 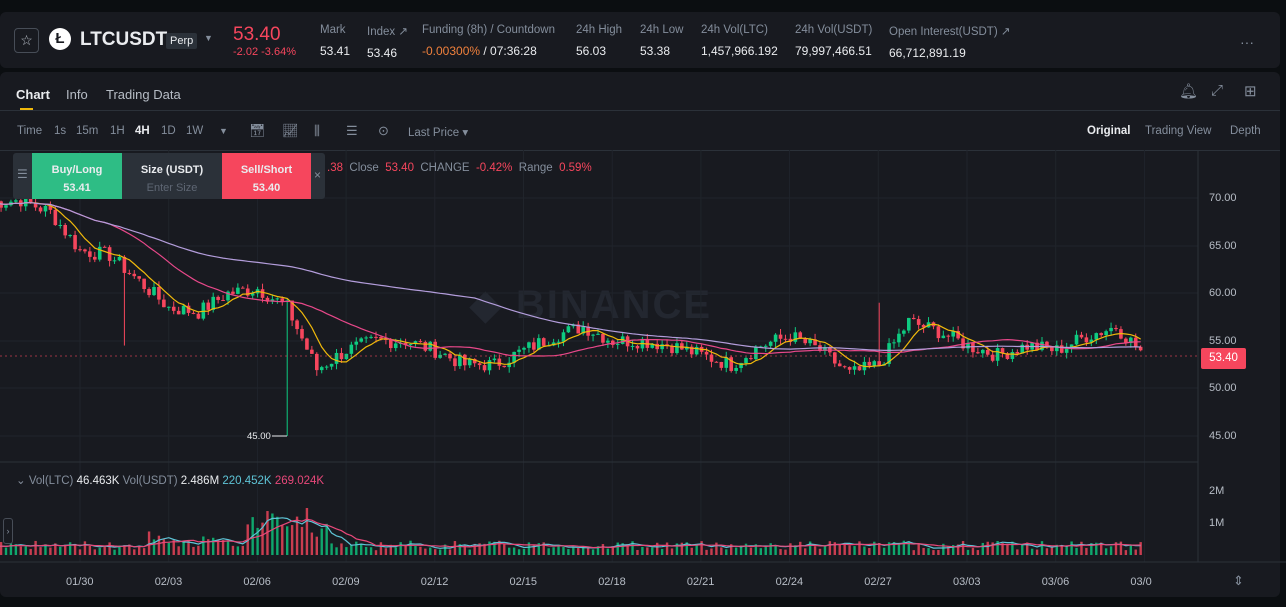 What do you see at coordinates (172, 176) in the screenshot?
I see `size-input: Size (USDT) Enter Size` at bounding box center [172, 176].